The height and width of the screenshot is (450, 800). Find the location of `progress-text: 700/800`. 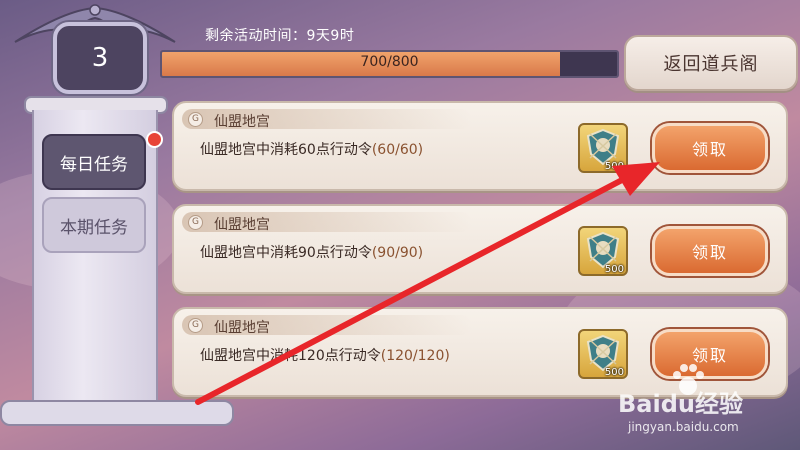

progress-text: 700/800 is located at coordinates (389, 62).